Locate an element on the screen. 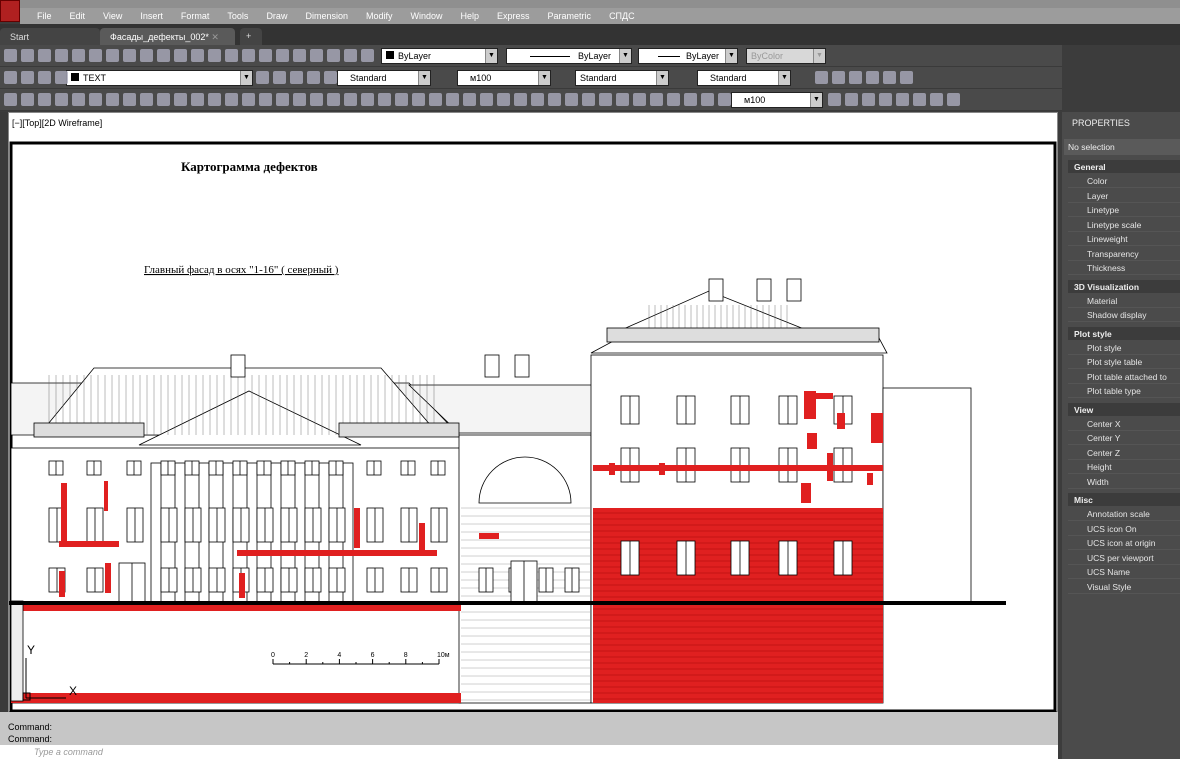 The width and height of the screenshot is (1180, 759). section-plot-style: Plot style is located at coordinates (1124, 333).